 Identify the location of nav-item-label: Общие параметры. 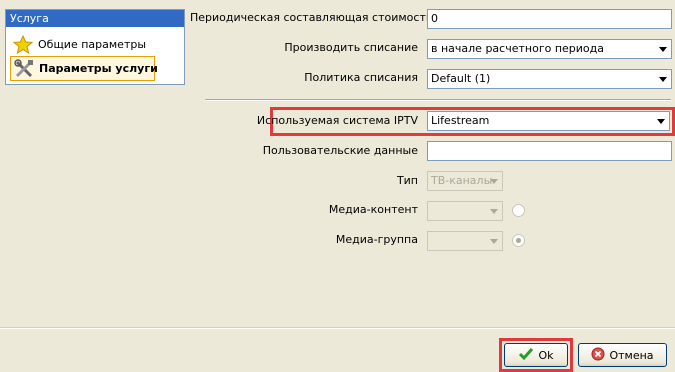
(92, 44).